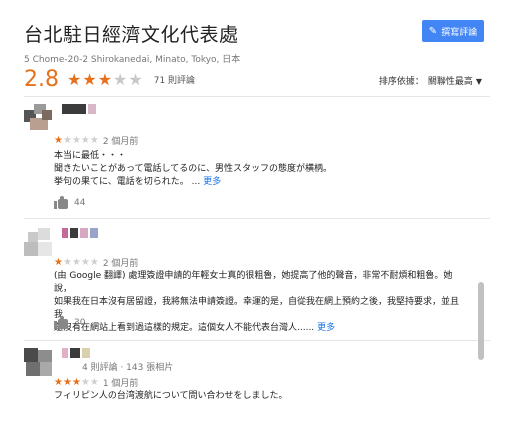 This screenshot has width=510, height=426. What do you see at coordinates (193, 169) in the screenshot?
I see `review-text-line: 聞きたいことがあって電話してるのに、男性スタッフの態度が横柄。` at bounding box center [193, 169].